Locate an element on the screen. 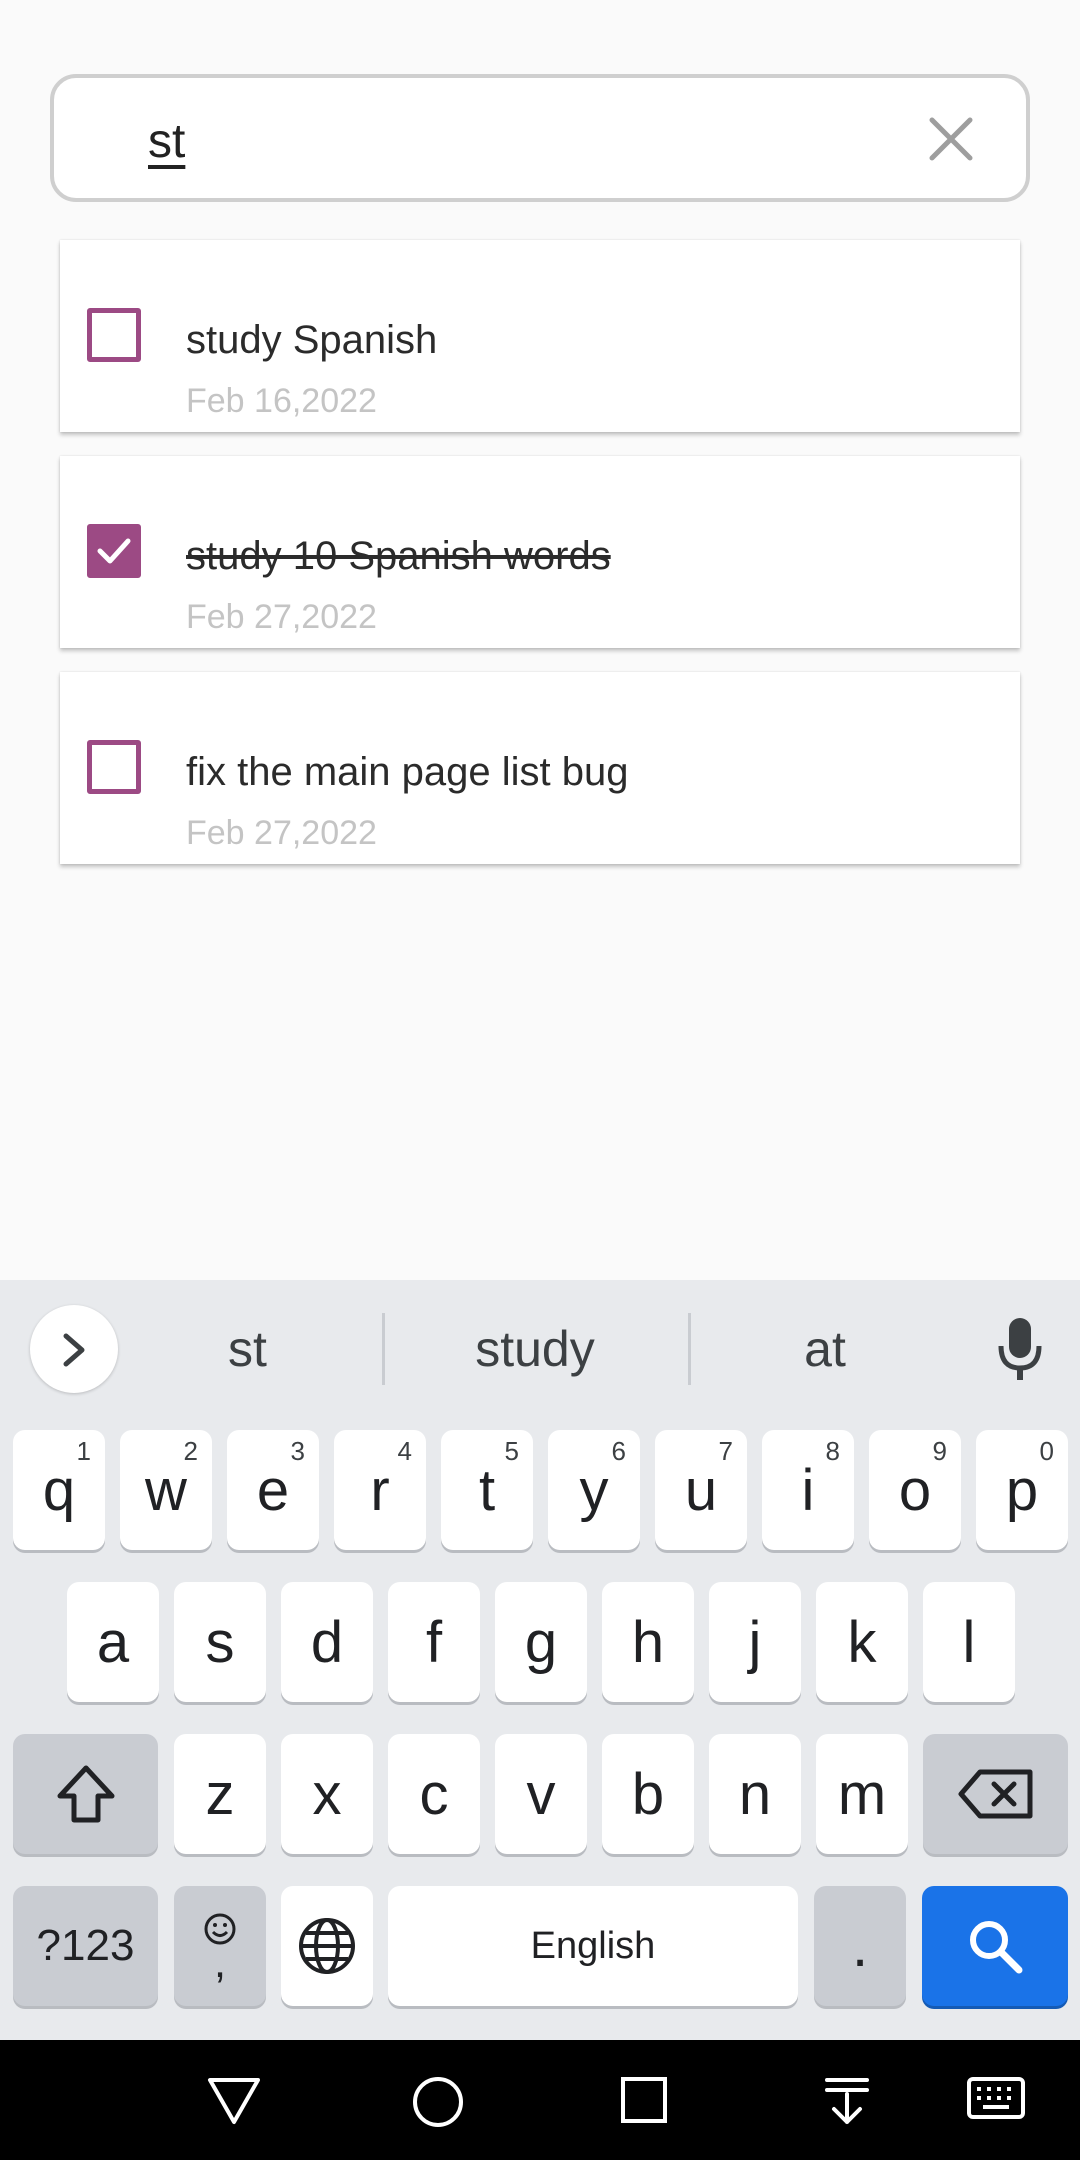 Image resolution: width=1080 pixels, height=2160 pixels. key-a: a is located at coordinates (113, 1642).